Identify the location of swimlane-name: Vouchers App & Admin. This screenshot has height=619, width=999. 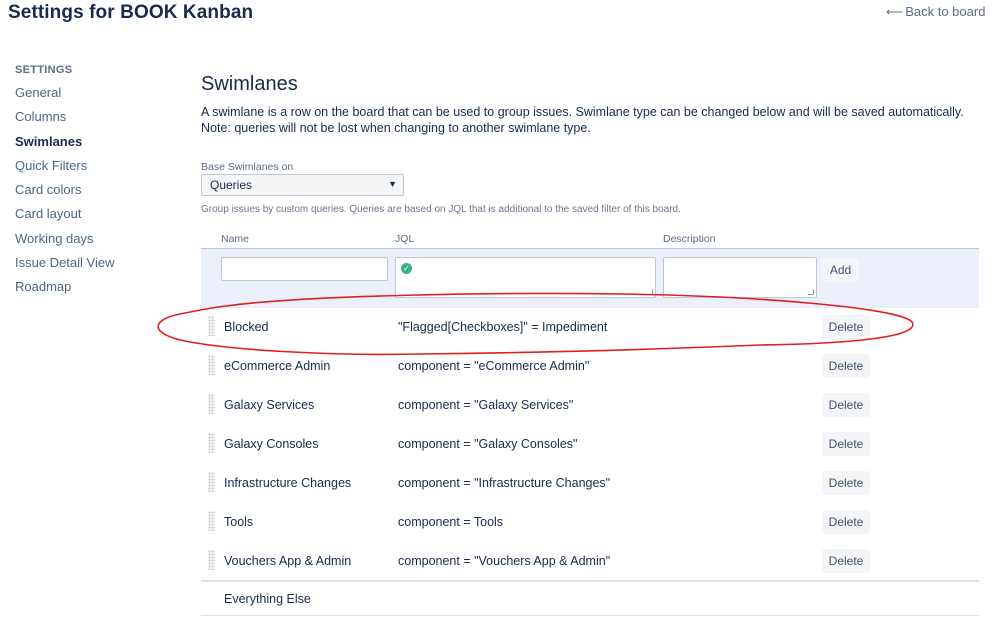
(287, 561).